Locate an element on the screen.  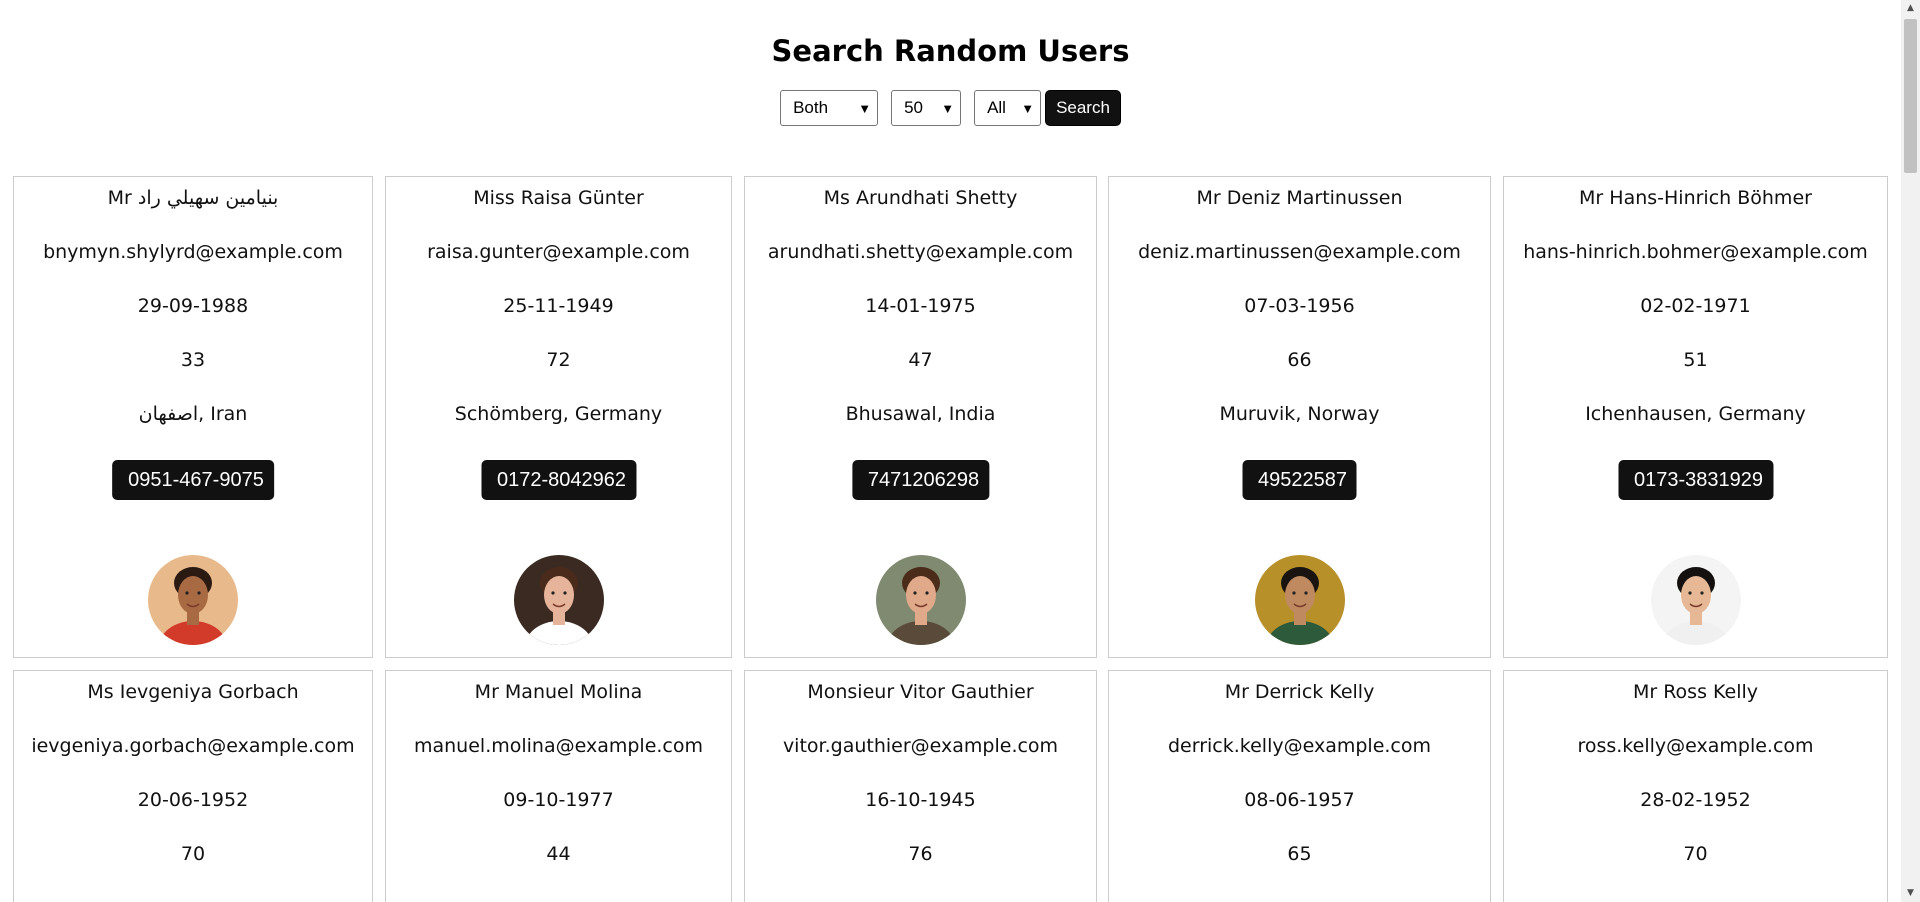
results-count-select: 50 ▼ is located at coordinates (926, 108).